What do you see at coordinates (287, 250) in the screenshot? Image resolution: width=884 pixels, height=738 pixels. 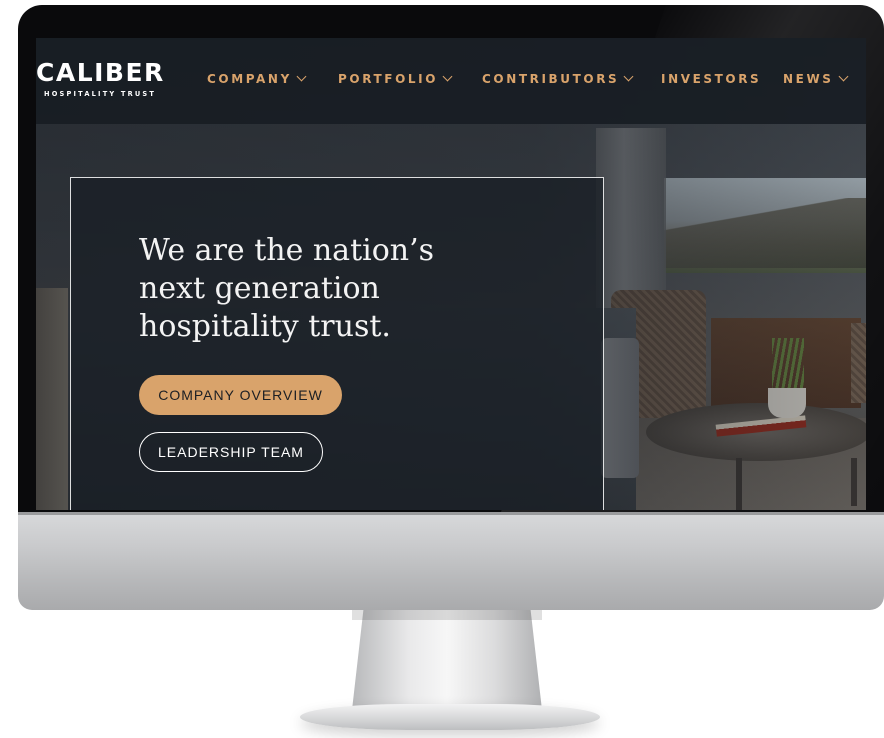 I see `headline-line: We are the nation’s` at bounding box center [287, 250].